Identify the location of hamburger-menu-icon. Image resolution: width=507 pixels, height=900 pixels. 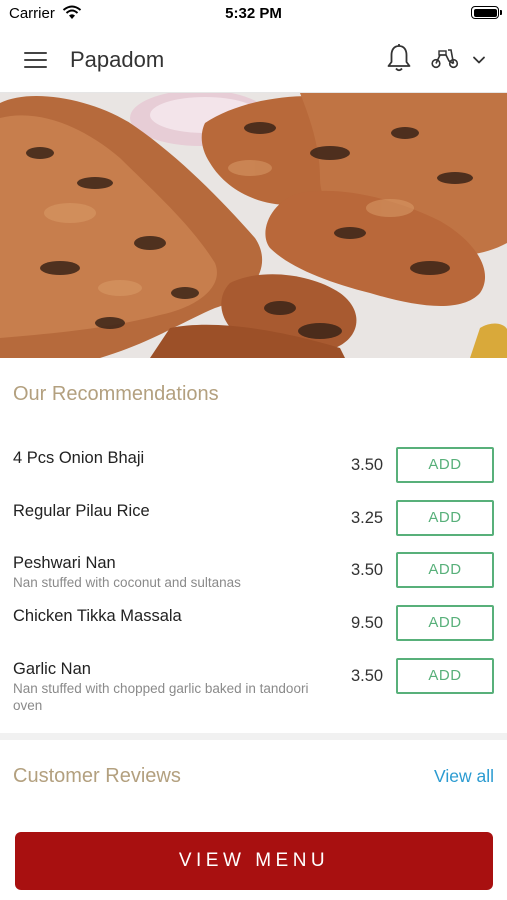
(36, 59).